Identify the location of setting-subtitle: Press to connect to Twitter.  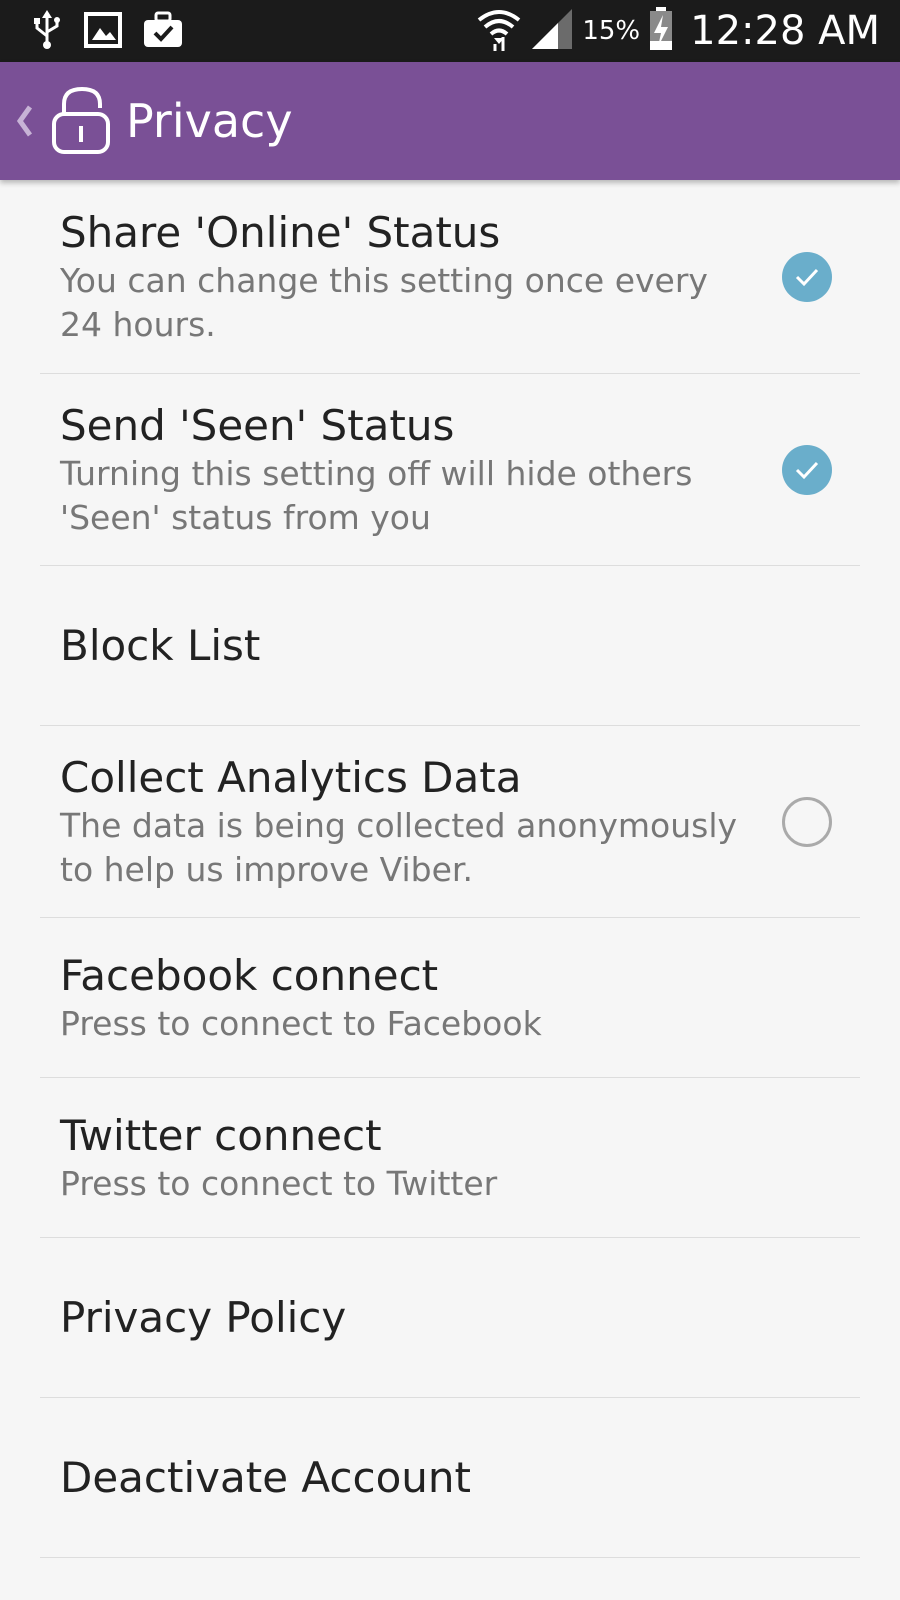
(279, 1183).